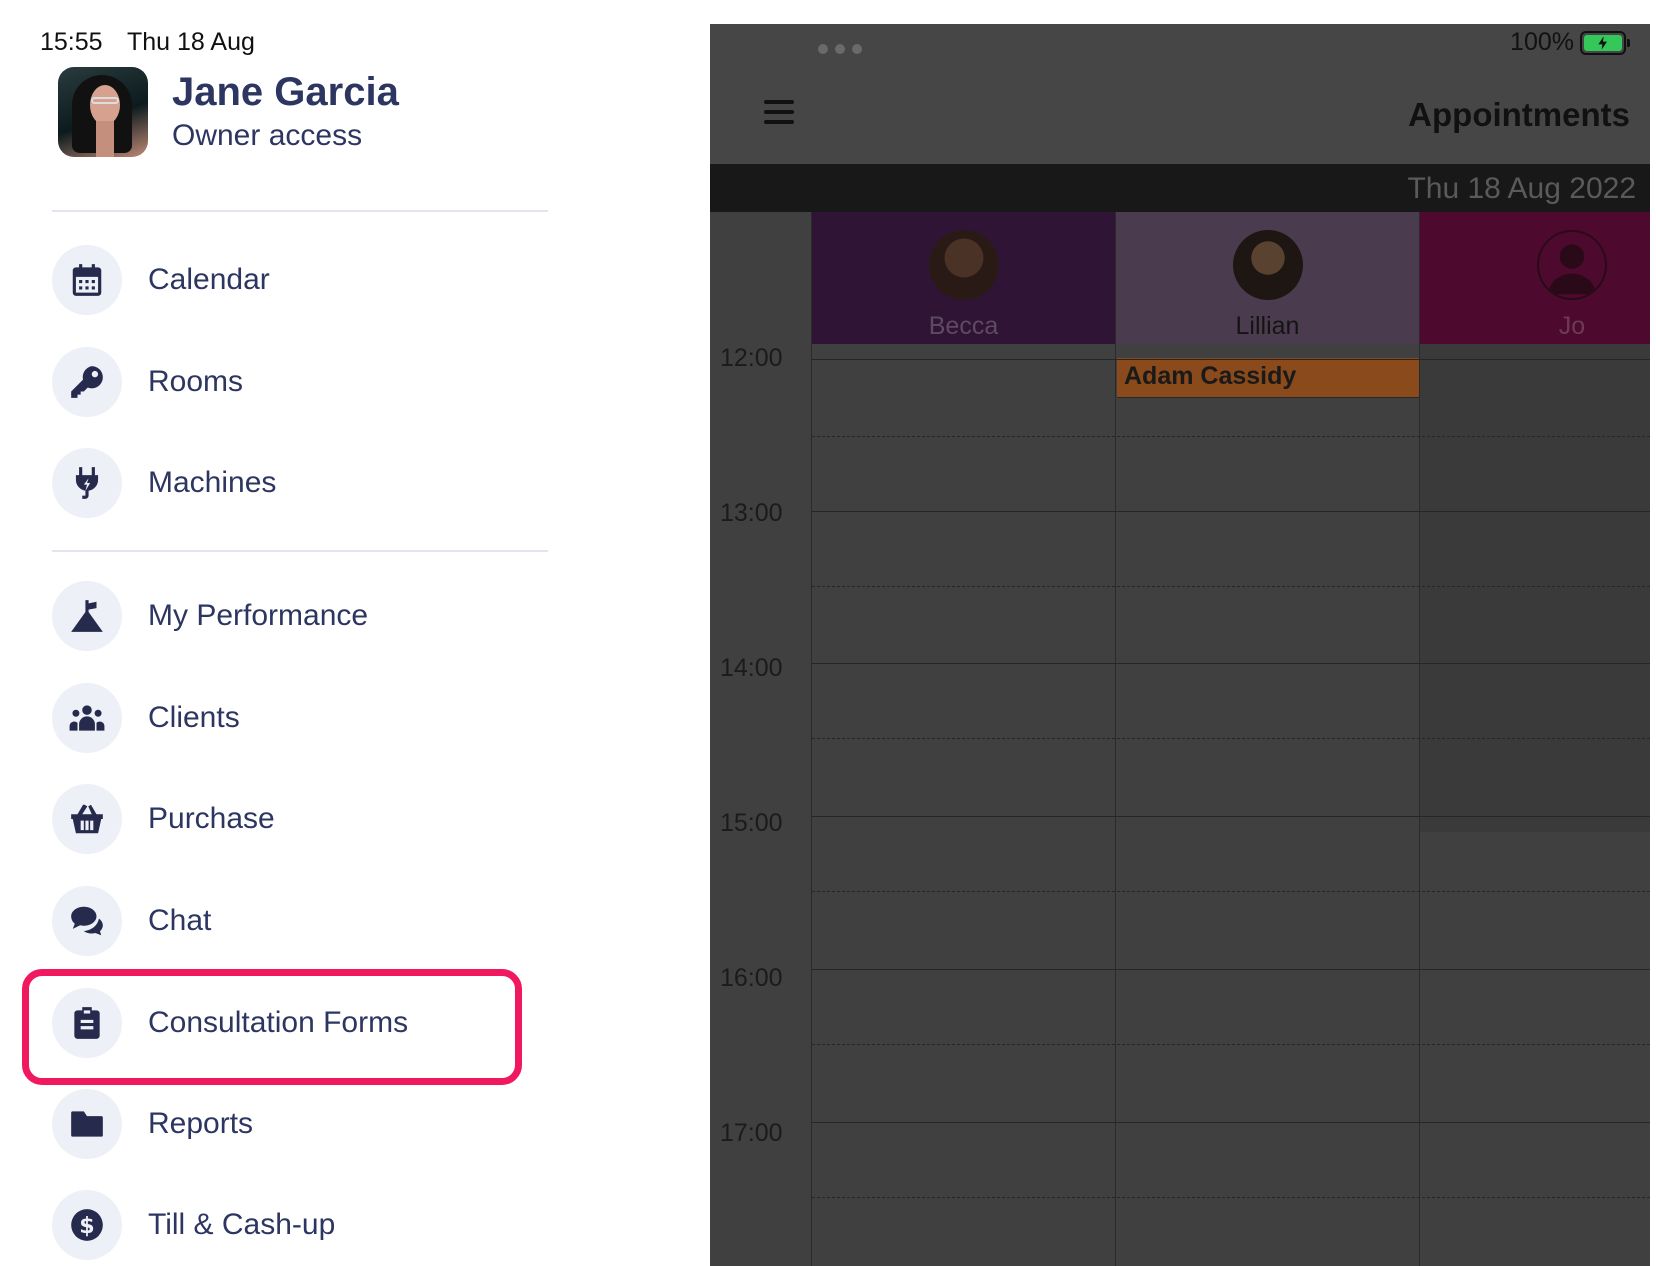 This screenshot has width=1656, height=1266. Describe the element at coordinates (751, 978) in the screenshot. I see `time-label: 16:00` at that location.